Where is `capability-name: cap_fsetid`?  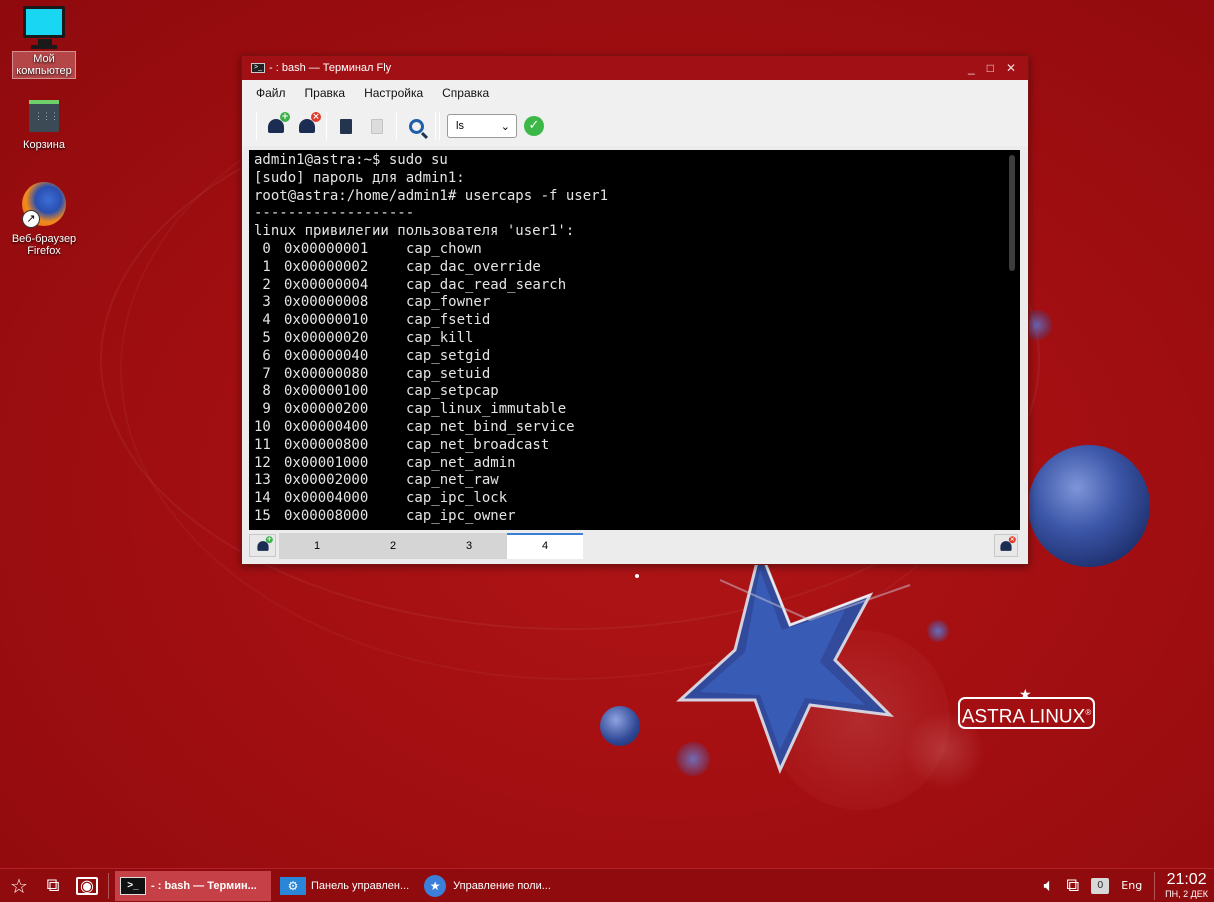
capability-name: cap_fsetid is located at coordinates (448, 320).